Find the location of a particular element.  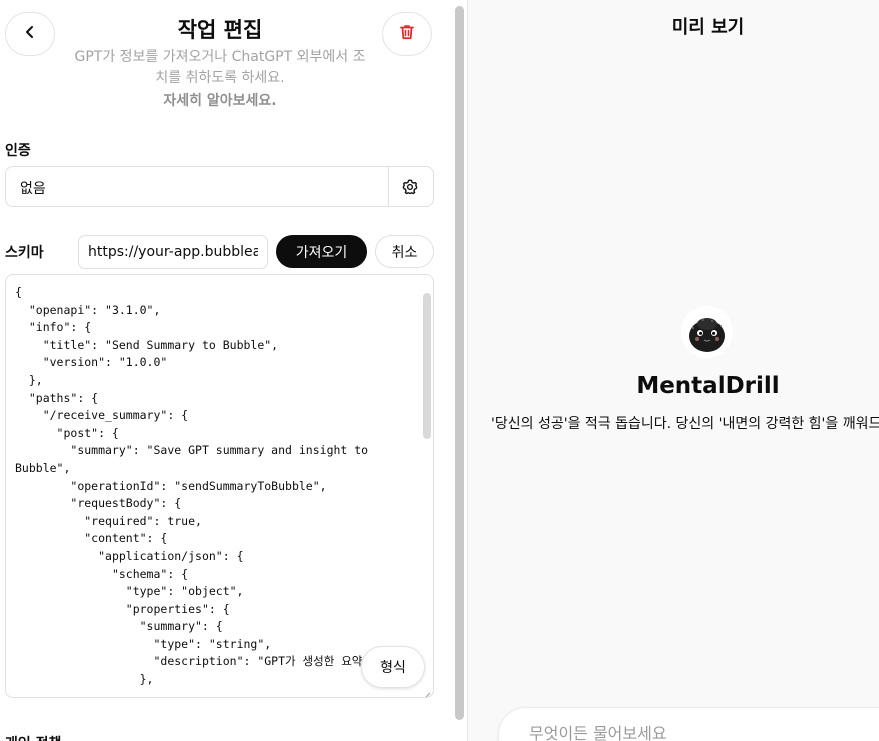

import-button: 가져오기 is located at coordinates (321, 251).